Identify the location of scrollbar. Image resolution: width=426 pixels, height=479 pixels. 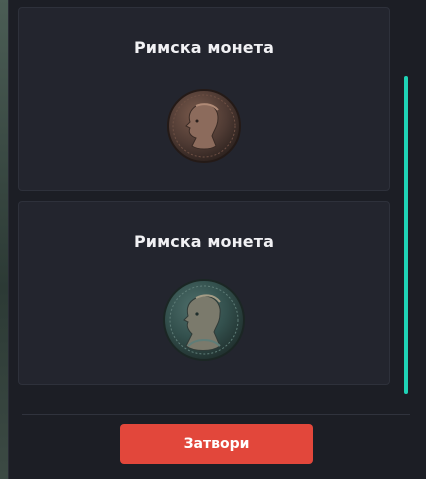
(406, 203).